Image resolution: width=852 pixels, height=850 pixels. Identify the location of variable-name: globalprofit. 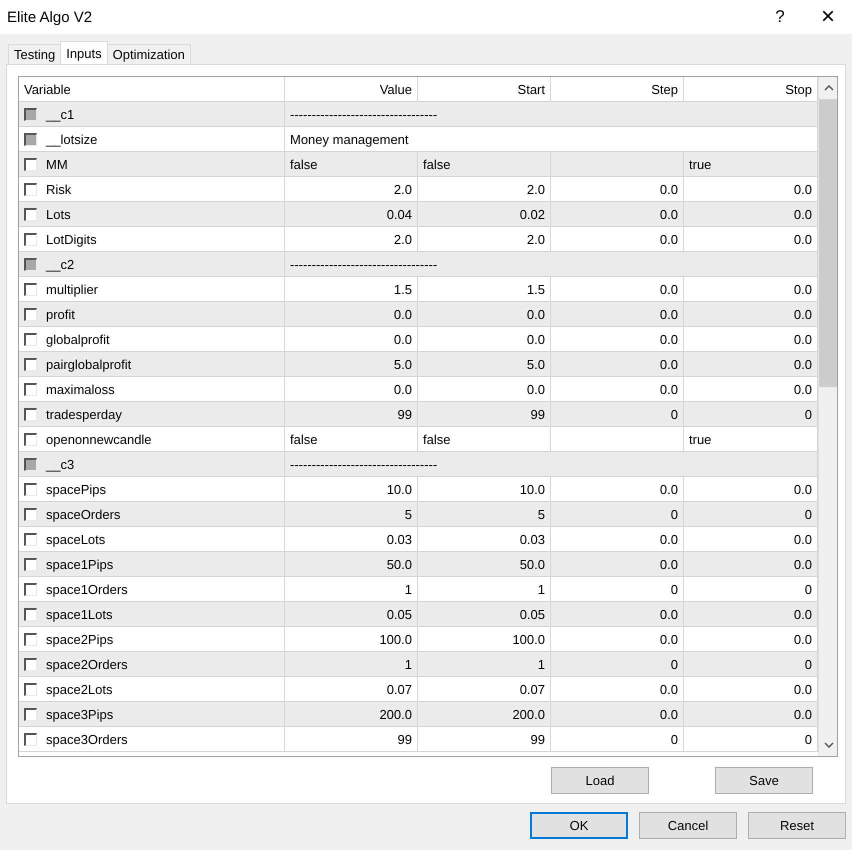
(78, 339).